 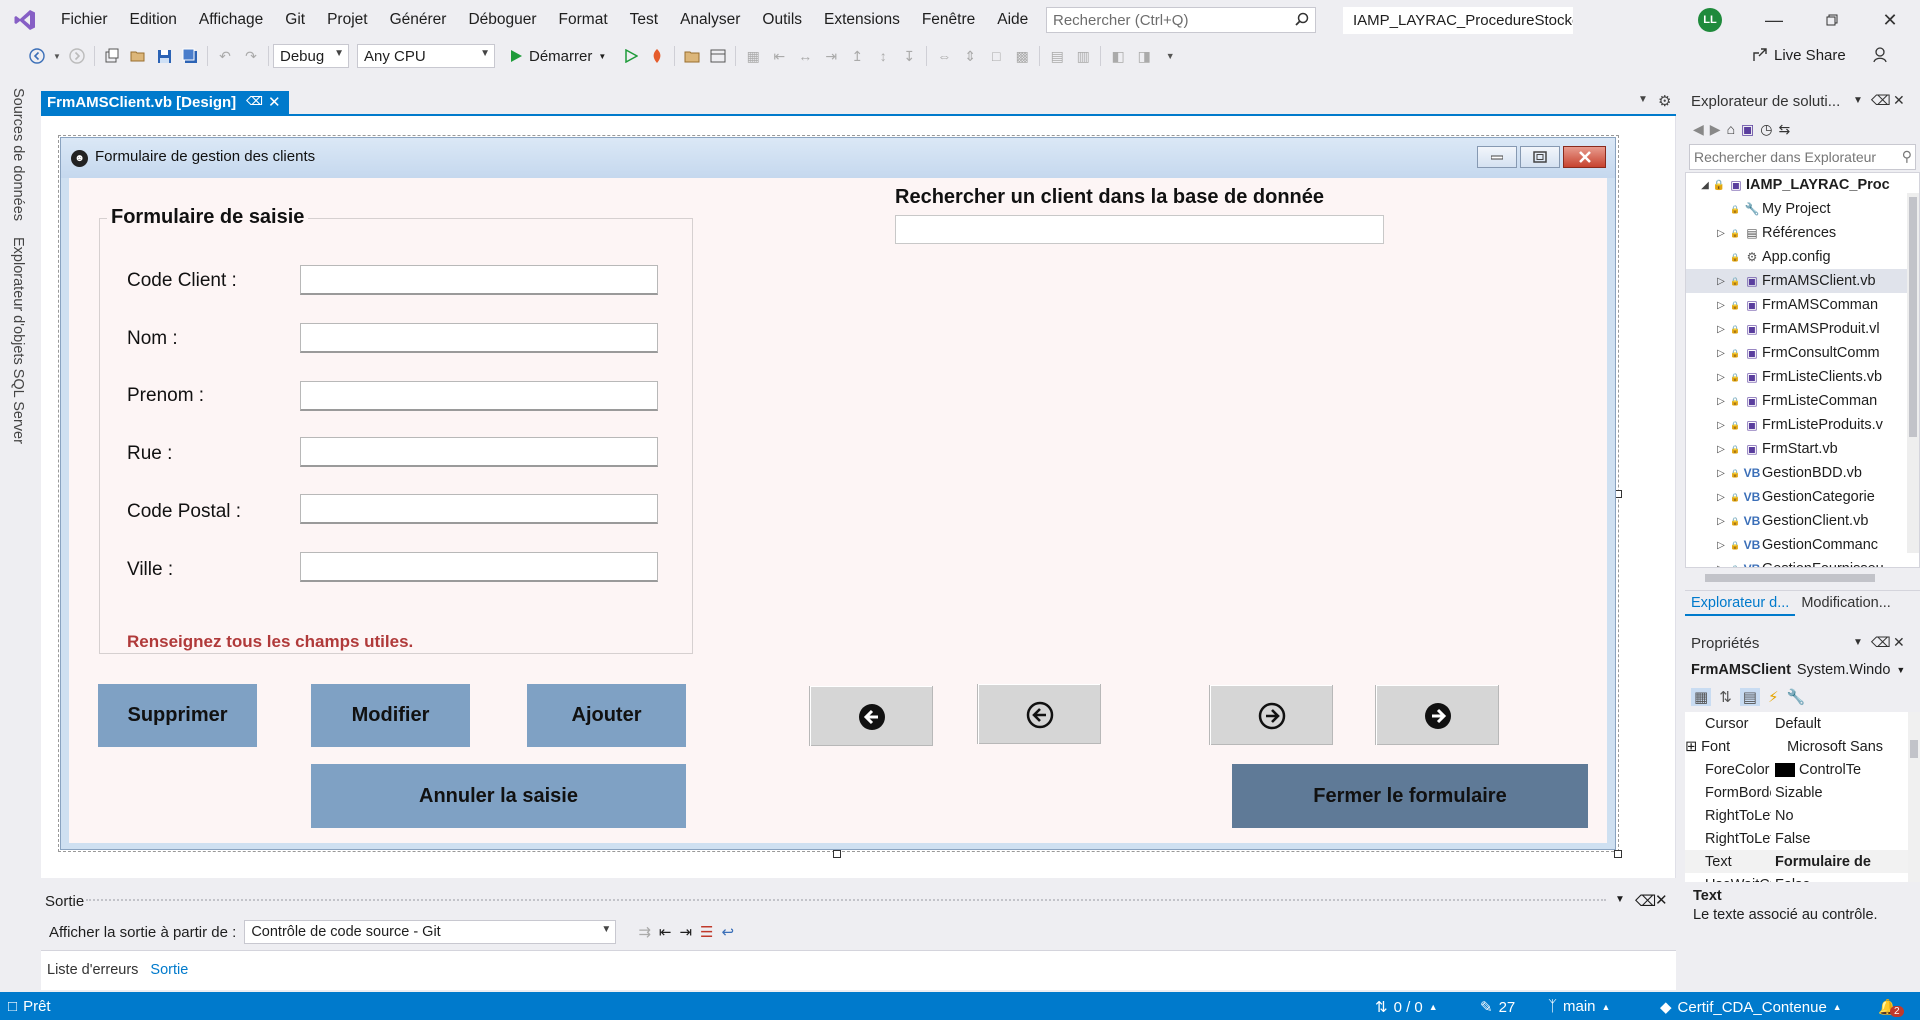 I want to click on tree-item: ▷ 🔒 VB GestionCommanc, so click(x=1802, y=545).